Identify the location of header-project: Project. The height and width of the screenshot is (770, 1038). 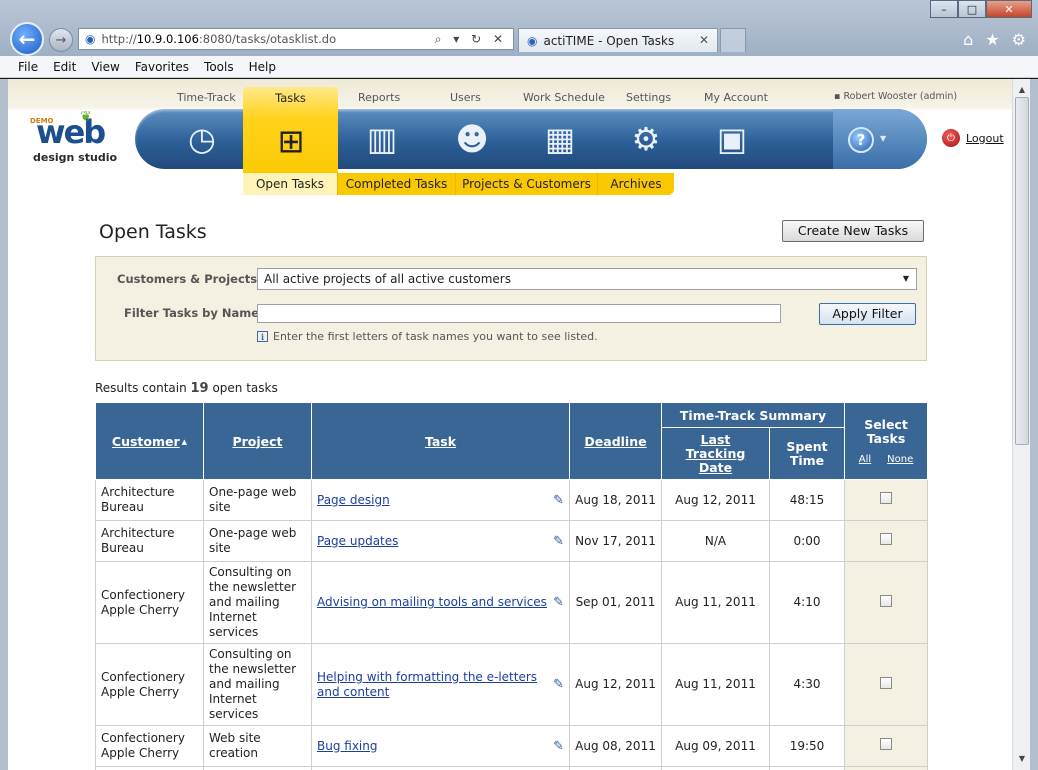
(257, 441).